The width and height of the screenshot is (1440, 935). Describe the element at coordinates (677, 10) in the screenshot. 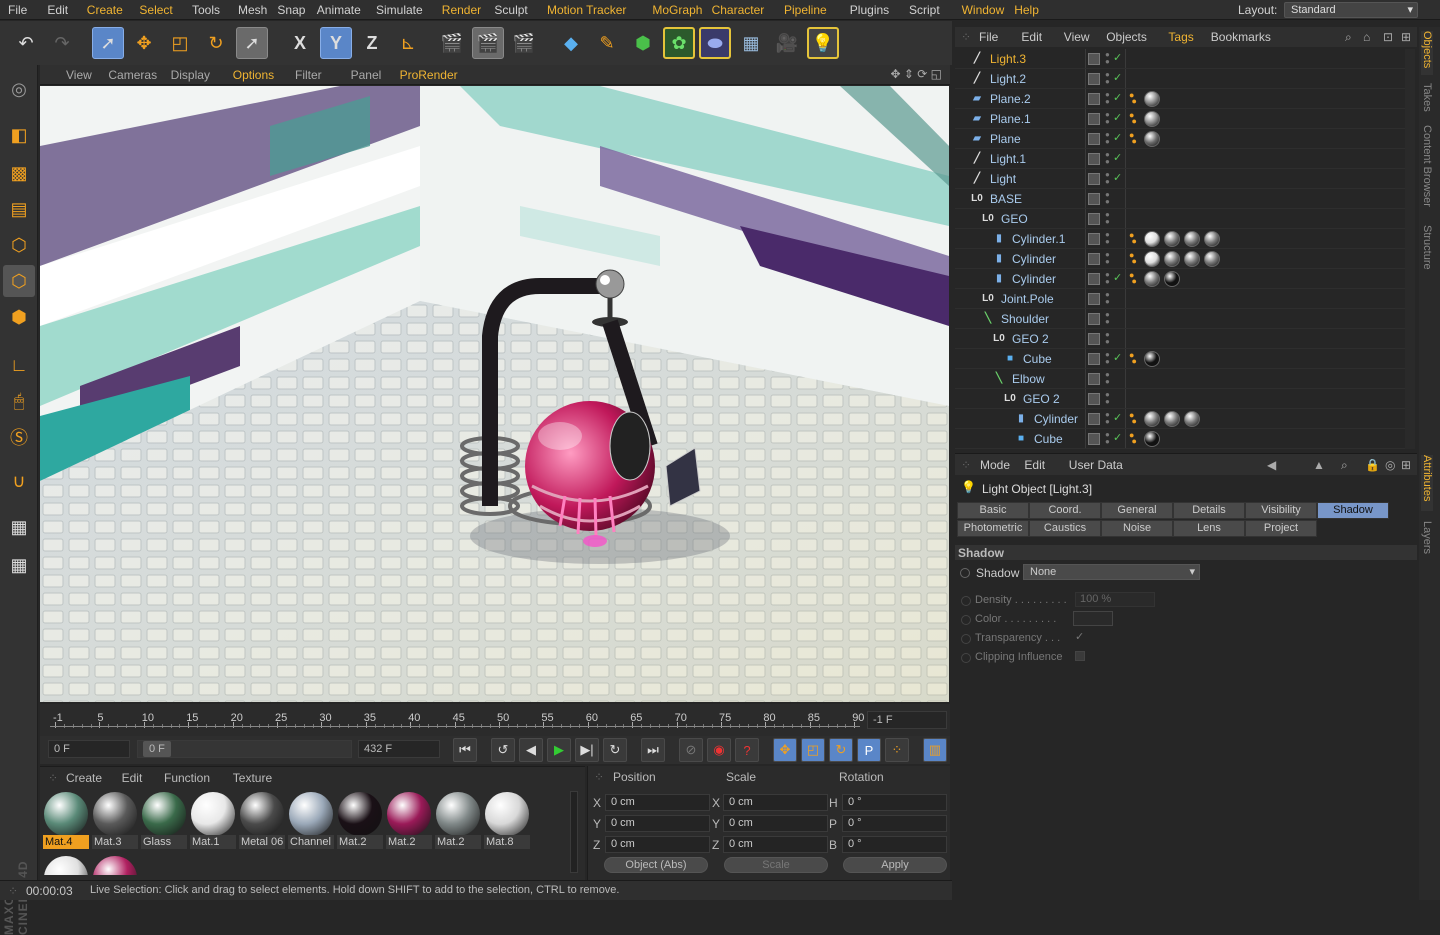

I see `menu-mograph: MoGraph` at that location.